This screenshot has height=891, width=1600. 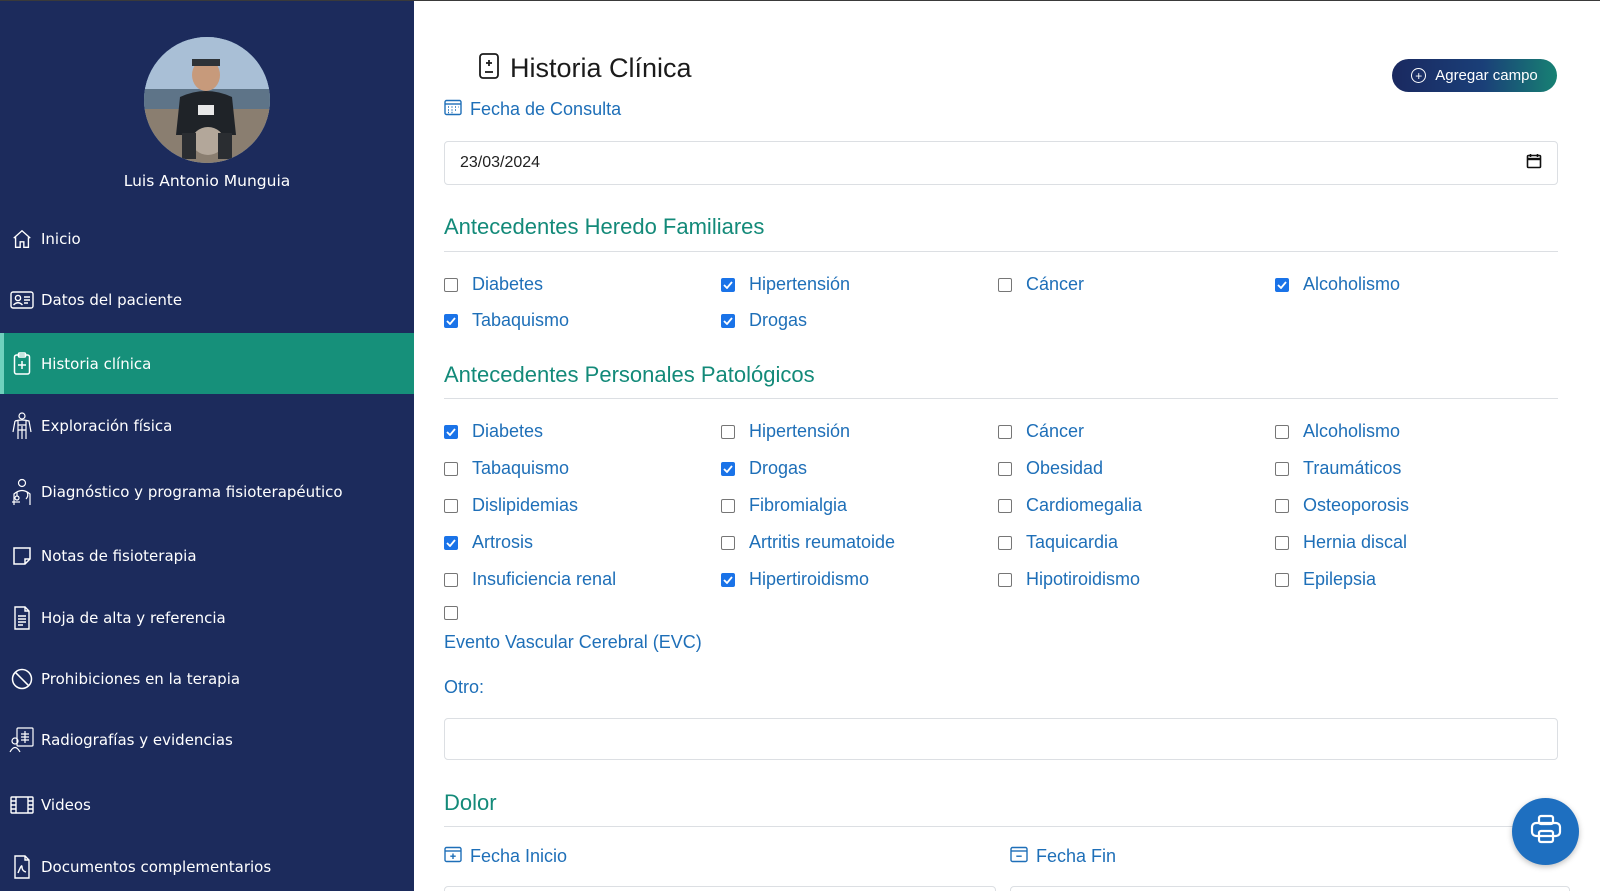 What do you see at coordinates (1474, 75) in the screenshot?
I see `add-field-button: + Agregar campo` at bounding box center [1474, 75].